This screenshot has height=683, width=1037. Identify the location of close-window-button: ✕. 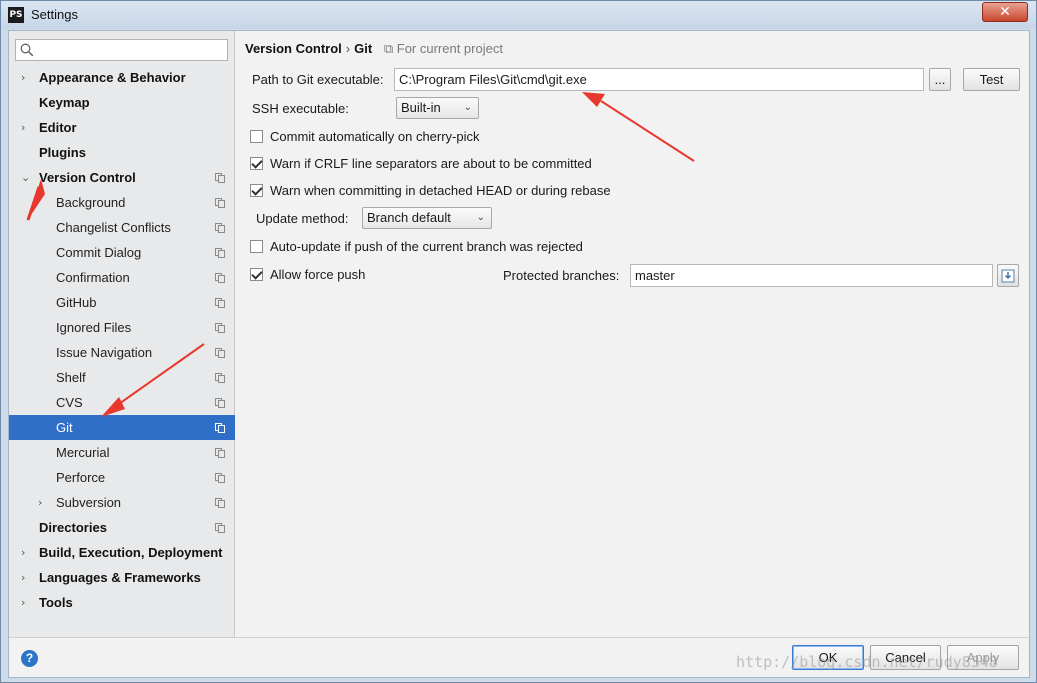
(1005, 12).